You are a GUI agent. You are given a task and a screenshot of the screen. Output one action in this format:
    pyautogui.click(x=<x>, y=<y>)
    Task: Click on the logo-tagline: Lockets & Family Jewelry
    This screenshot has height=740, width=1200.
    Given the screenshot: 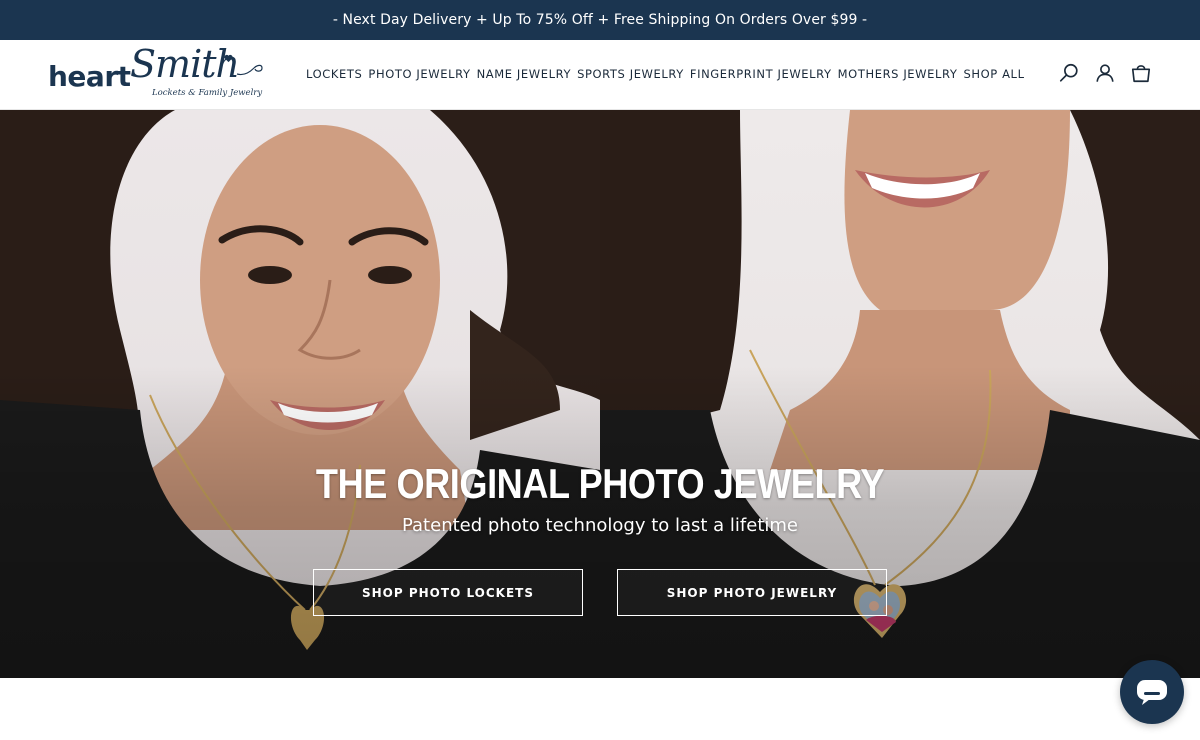 What is the action you would take?
    pyautogui.click(x=207, y=93)
    